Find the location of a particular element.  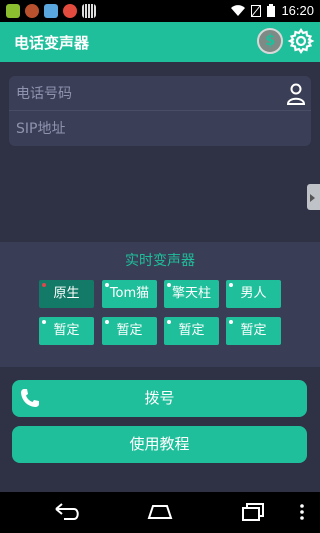

browser-notification-icon is located at coordinates (70, 11).